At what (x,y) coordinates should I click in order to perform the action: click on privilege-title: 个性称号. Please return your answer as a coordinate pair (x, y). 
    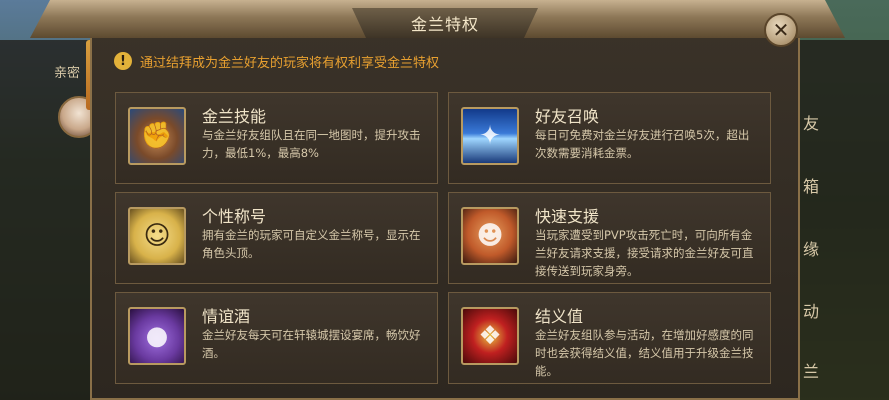
    Looking at the image, I should click on (234, 216).